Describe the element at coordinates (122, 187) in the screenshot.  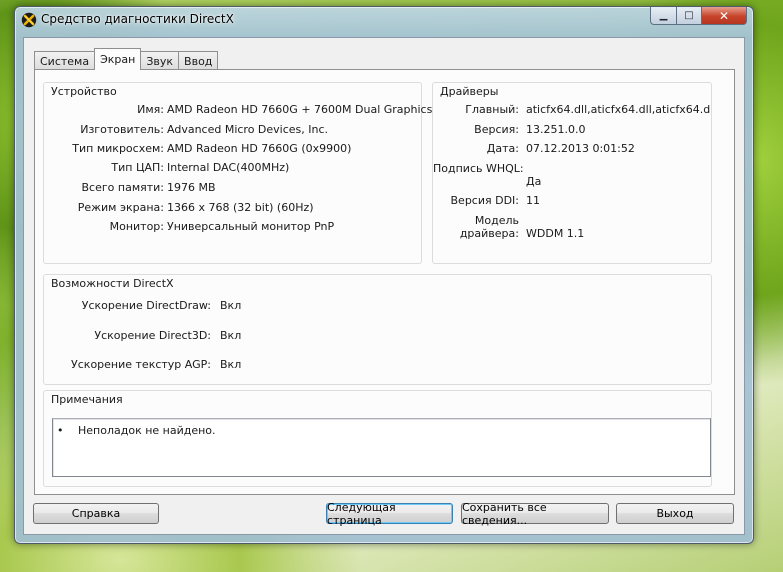
I see `total-memory-label: Всего памяти:` at that location.